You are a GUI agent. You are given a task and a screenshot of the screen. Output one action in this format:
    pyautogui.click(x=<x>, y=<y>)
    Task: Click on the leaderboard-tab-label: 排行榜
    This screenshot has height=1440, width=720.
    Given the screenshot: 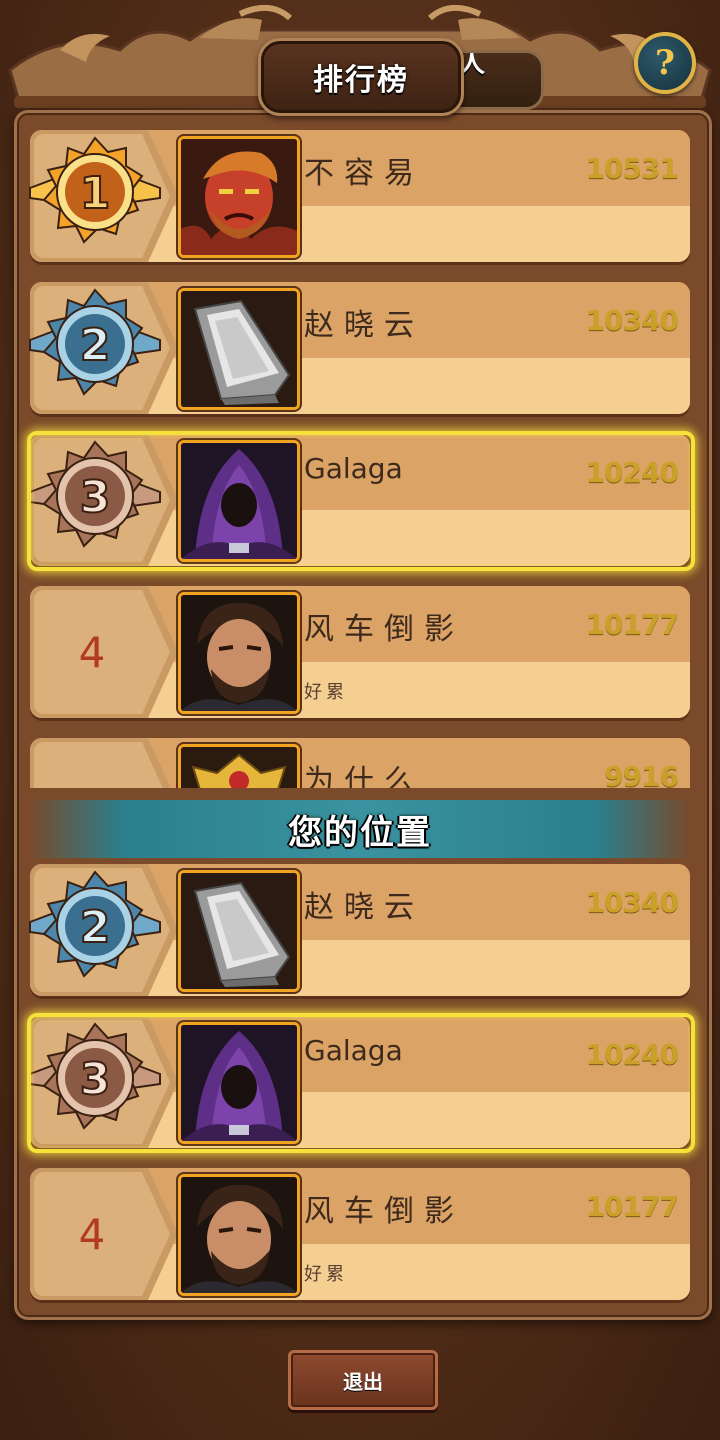 What is the action you would take?
    pyautogui.click(x=361, y=80)
    